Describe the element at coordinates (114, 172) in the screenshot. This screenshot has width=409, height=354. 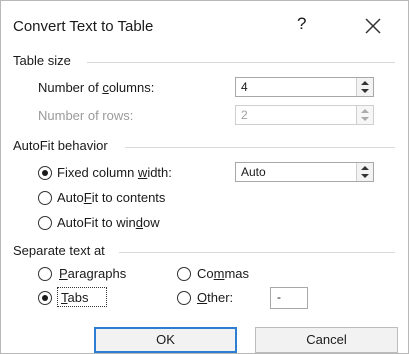
I see `fixed-column-width-label: Fixed column width:` at that location.